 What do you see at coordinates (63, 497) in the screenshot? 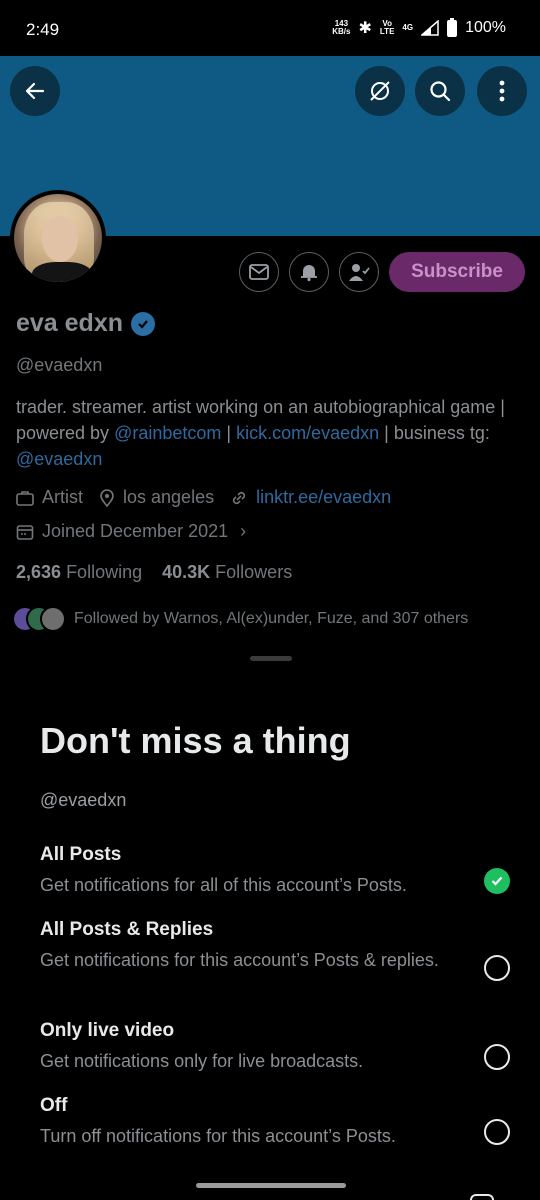
I see `profile-category: Artist` at bounding box center [63, 497].